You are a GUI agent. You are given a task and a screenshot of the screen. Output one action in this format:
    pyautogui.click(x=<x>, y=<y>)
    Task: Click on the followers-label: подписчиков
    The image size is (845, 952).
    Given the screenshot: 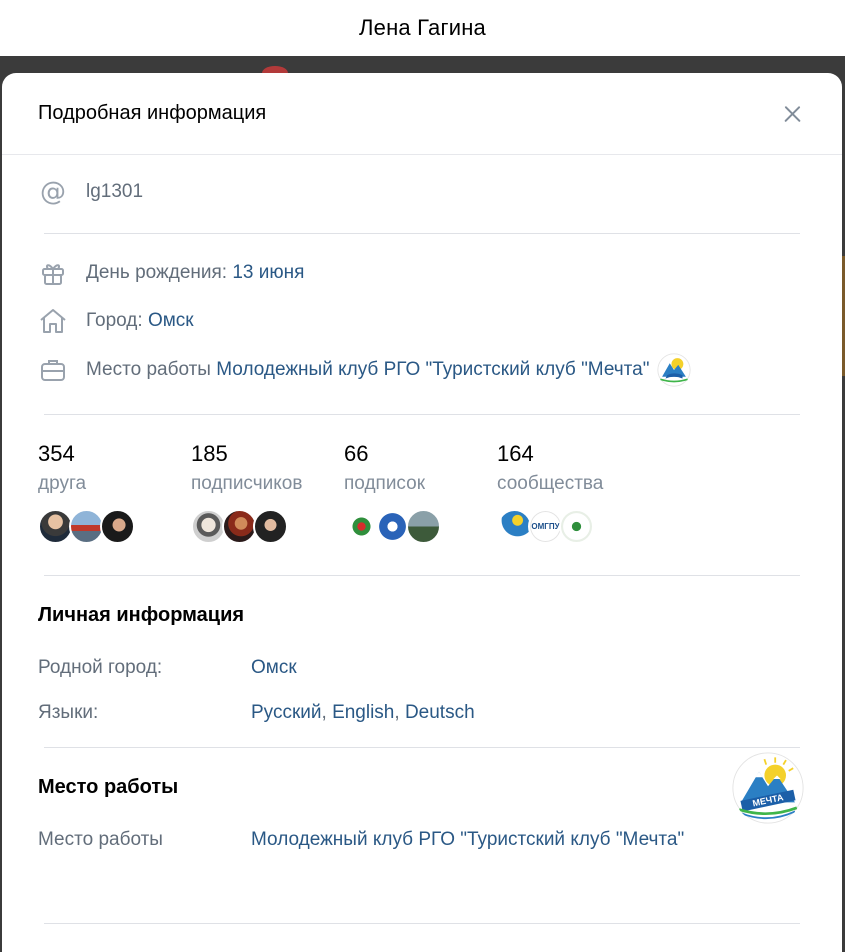 What is the action you would take?
    pyautogui.click(x=247, y=483)
    